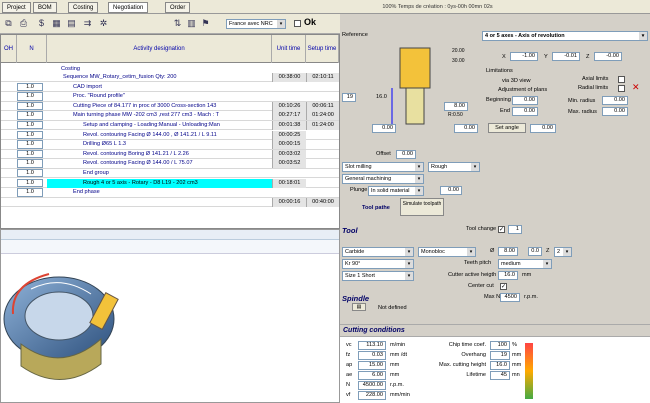 This screenshot has width=650, height=403. I want to click on x-input: -1.00, so click(524, 56).